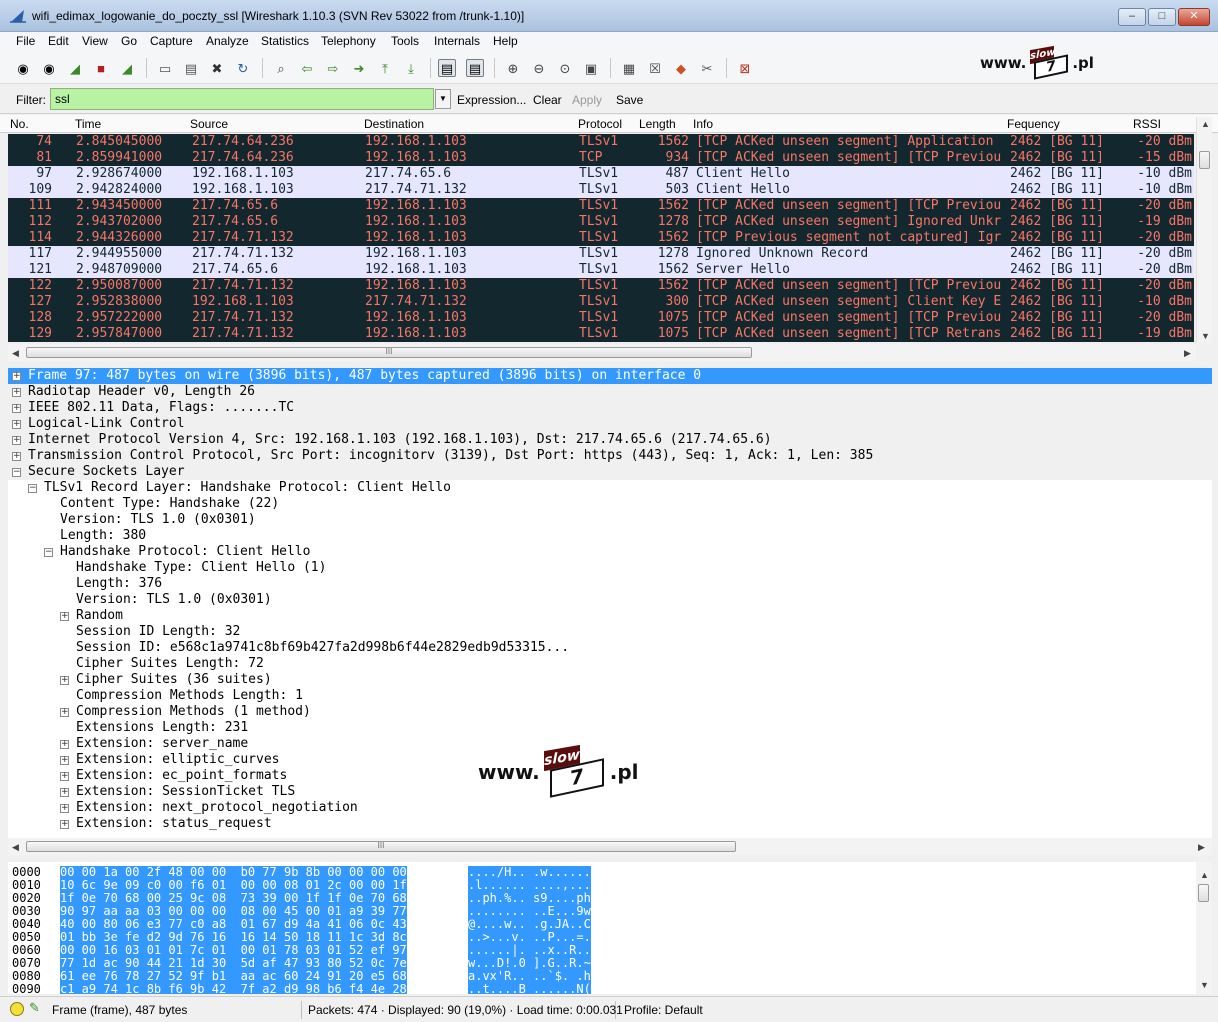 This screenshot has width=1218, height=1022. What do you see at coordinates (513, 68) in the screenshot?
I see `zoom-in-icon: ⊕` at bounding box center [513, 68].